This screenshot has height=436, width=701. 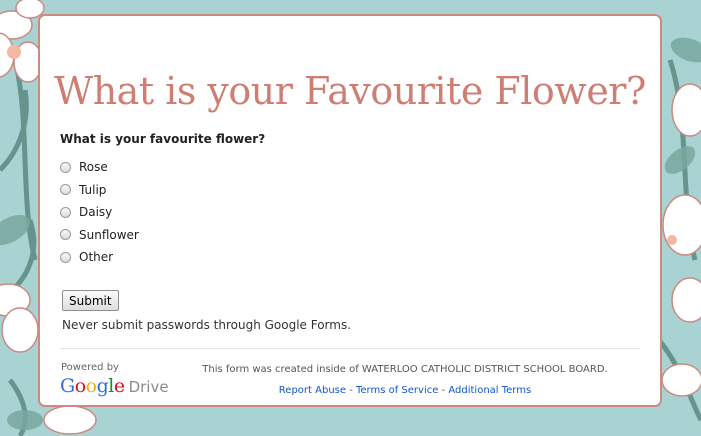 What do you see at coordinates (102, 386) in the screenshot?
I see `google-letter: g` at bounding box center [102, 386].